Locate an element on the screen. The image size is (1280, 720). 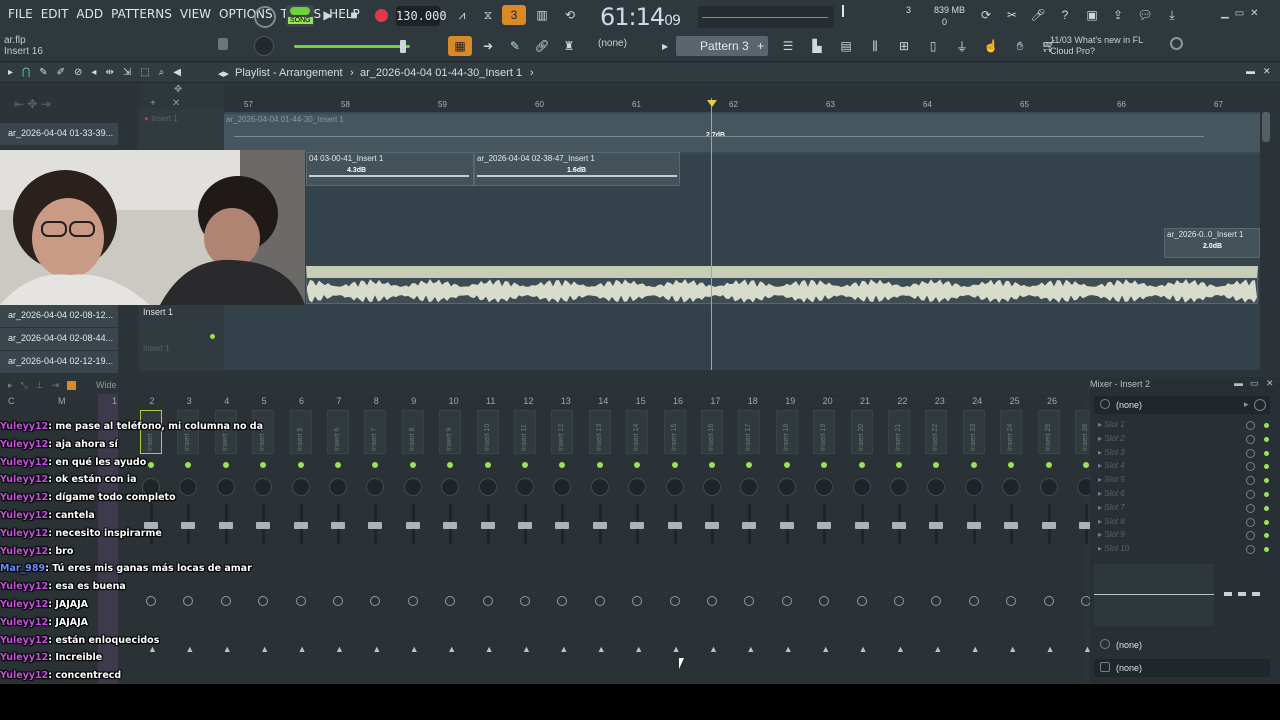
menu-edit: EDIT is located at coordinates (55, 14).